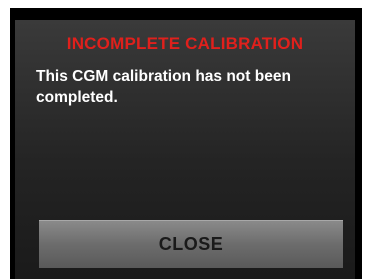 The height and width of the screenshot is (279, 372). Describe the element at coordinates (191, 244) in the screenshot. I see `close-button: CLOSE` at that location.